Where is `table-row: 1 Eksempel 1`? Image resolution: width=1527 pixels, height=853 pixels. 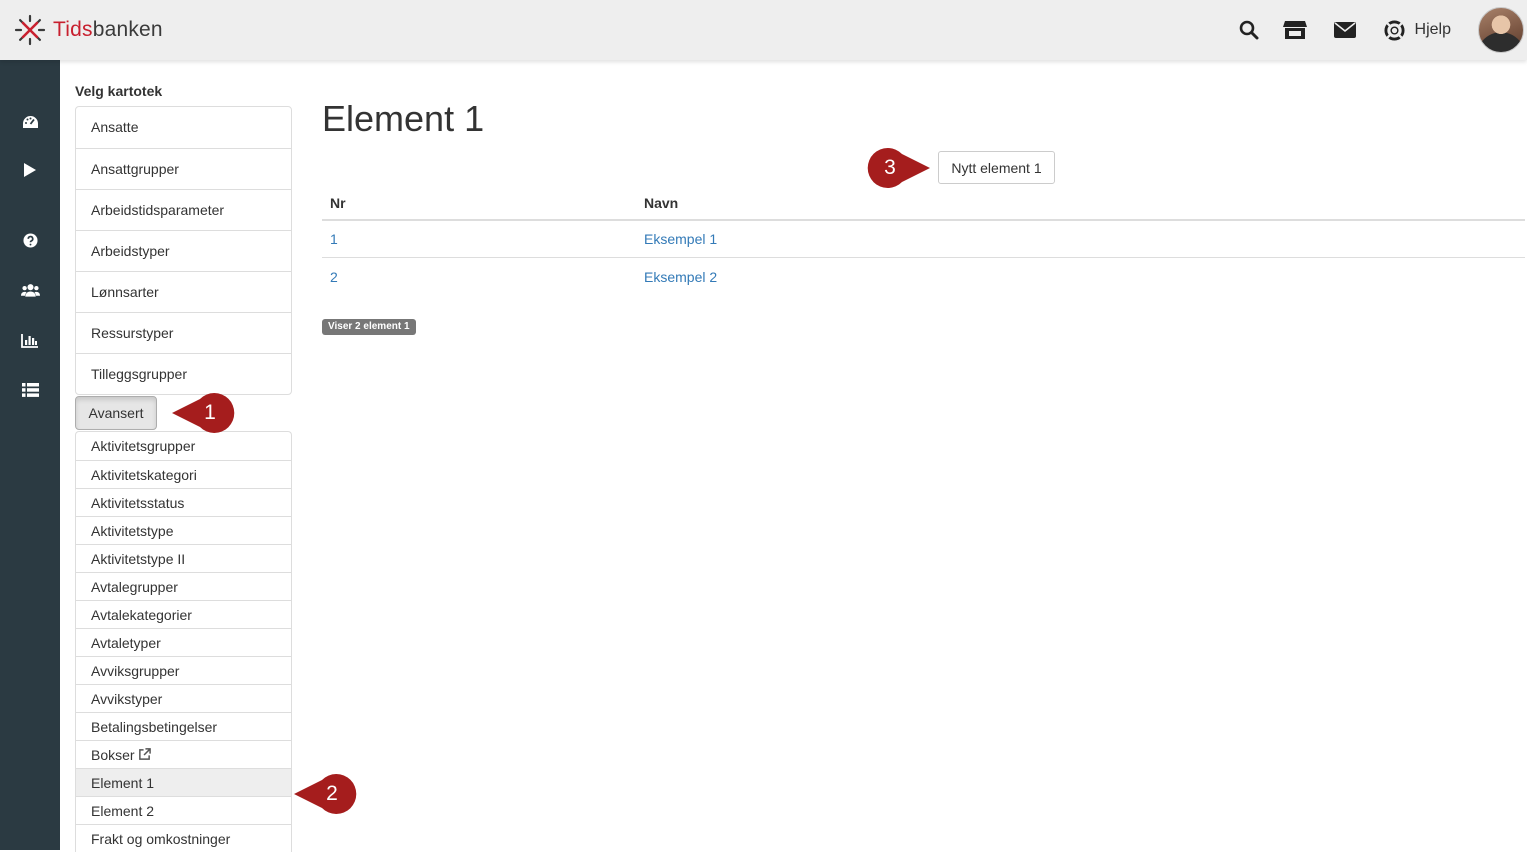
table-row: 1 Eksempel 1 is located at coordinates (923, 239).